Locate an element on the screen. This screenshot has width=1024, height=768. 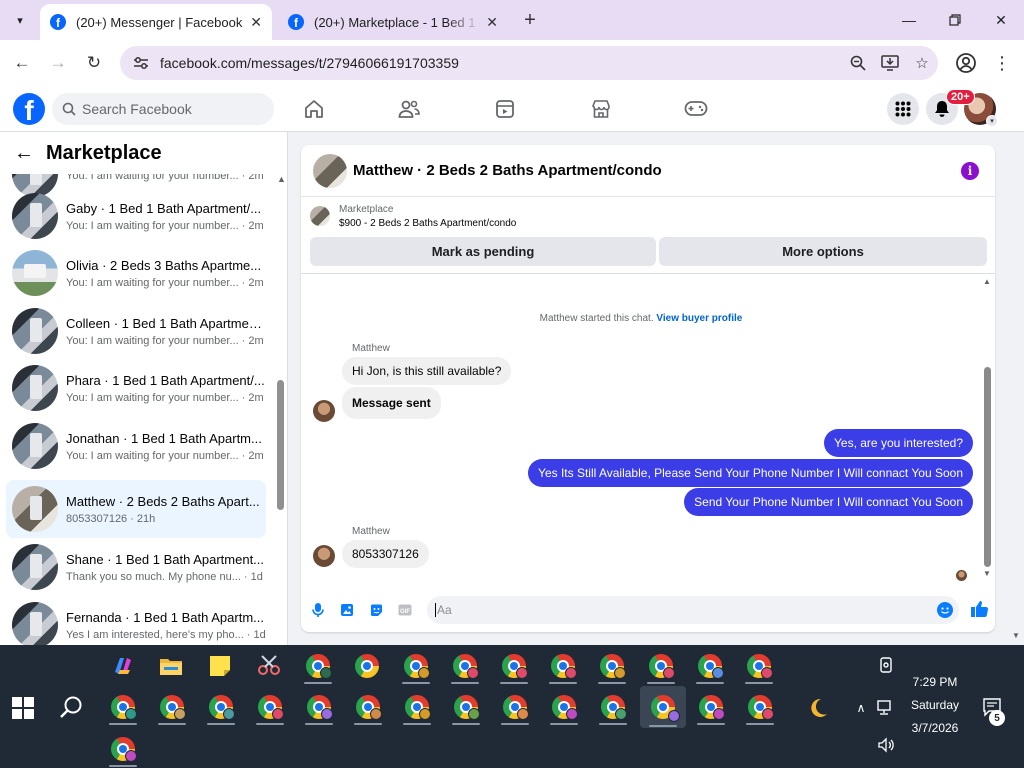
emoji-icon is located at coordinates (945, 610).